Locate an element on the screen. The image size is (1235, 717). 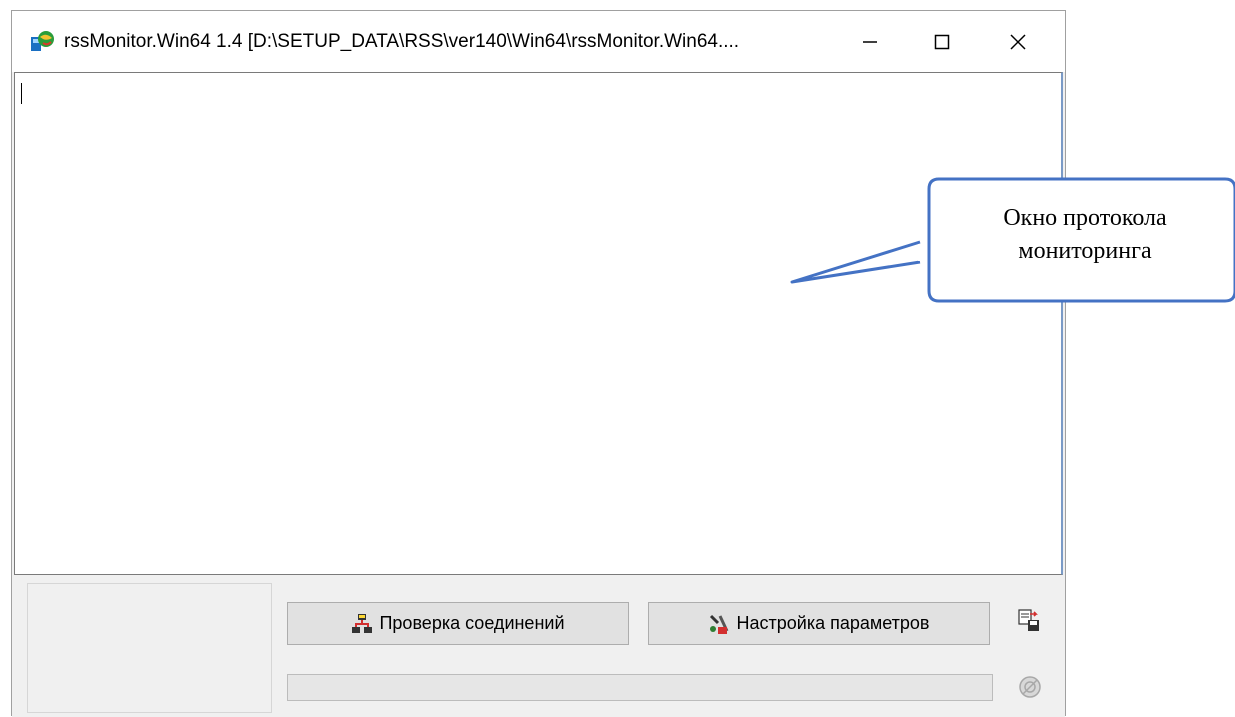
close-button is located at coordinates (1018, 41).